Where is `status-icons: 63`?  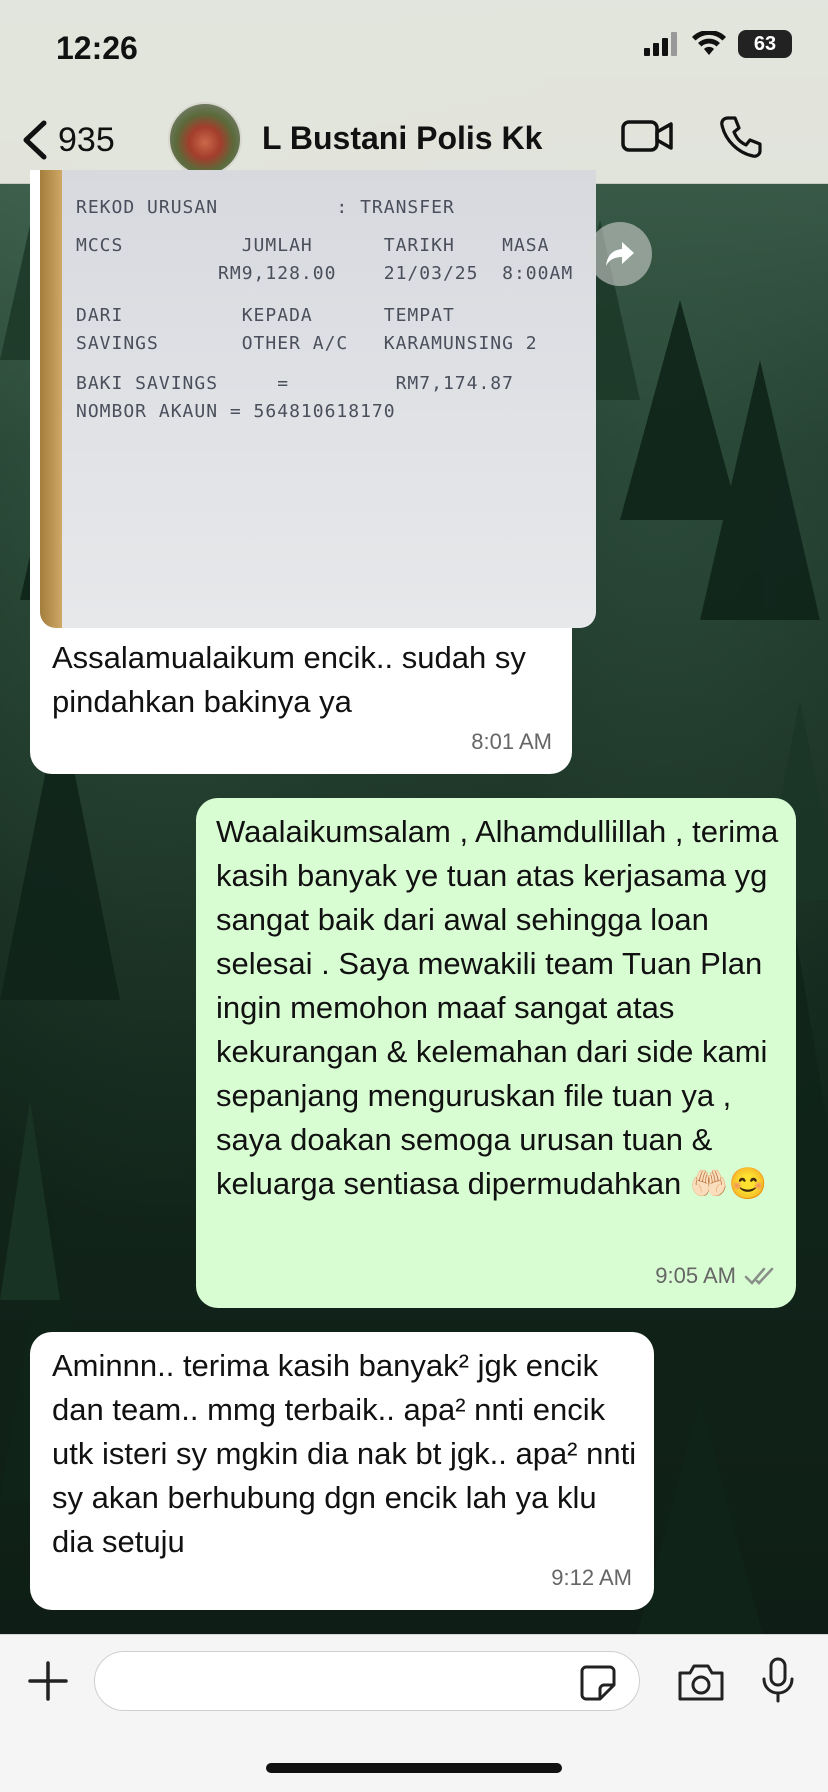 status-icons: 63 is located at coordinates (718, 44).